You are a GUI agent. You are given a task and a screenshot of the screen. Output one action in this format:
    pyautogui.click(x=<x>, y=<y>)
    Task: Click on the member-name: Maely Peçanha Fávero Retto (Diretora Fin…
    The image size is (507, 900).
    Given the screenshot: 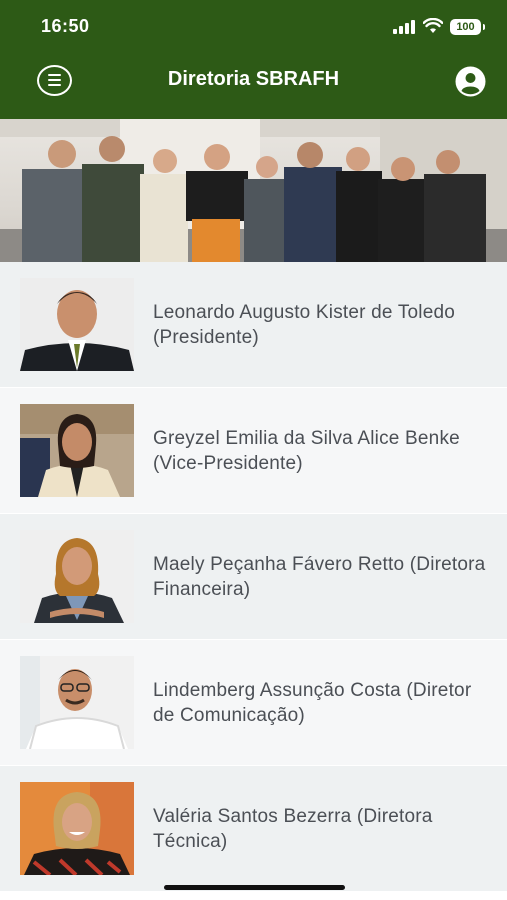 What is the action you would take?
    pyautogui.click(x=319, y=576)
    